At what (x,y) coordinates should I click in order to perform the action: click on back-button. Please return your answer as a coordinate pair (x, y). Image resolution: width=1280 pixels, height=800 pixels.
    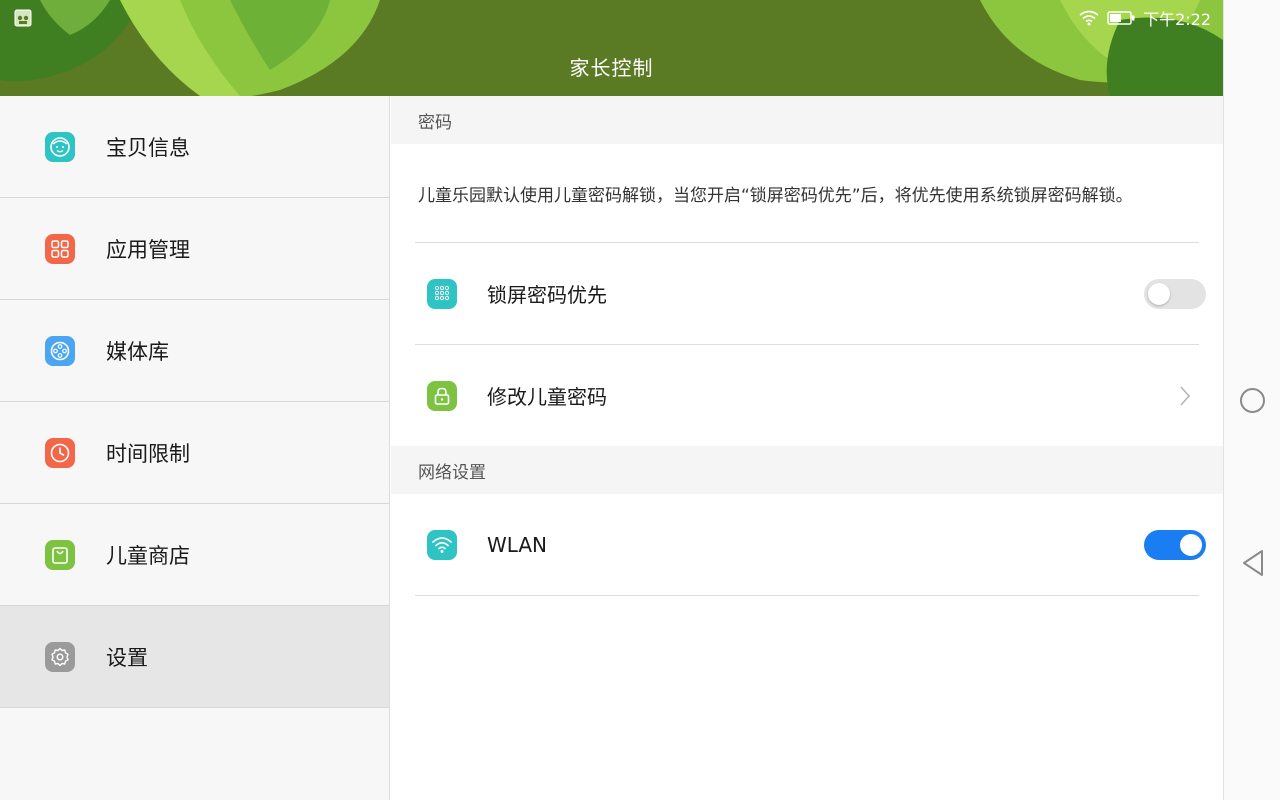
    Looking at the image, I should click on (1253, 563).